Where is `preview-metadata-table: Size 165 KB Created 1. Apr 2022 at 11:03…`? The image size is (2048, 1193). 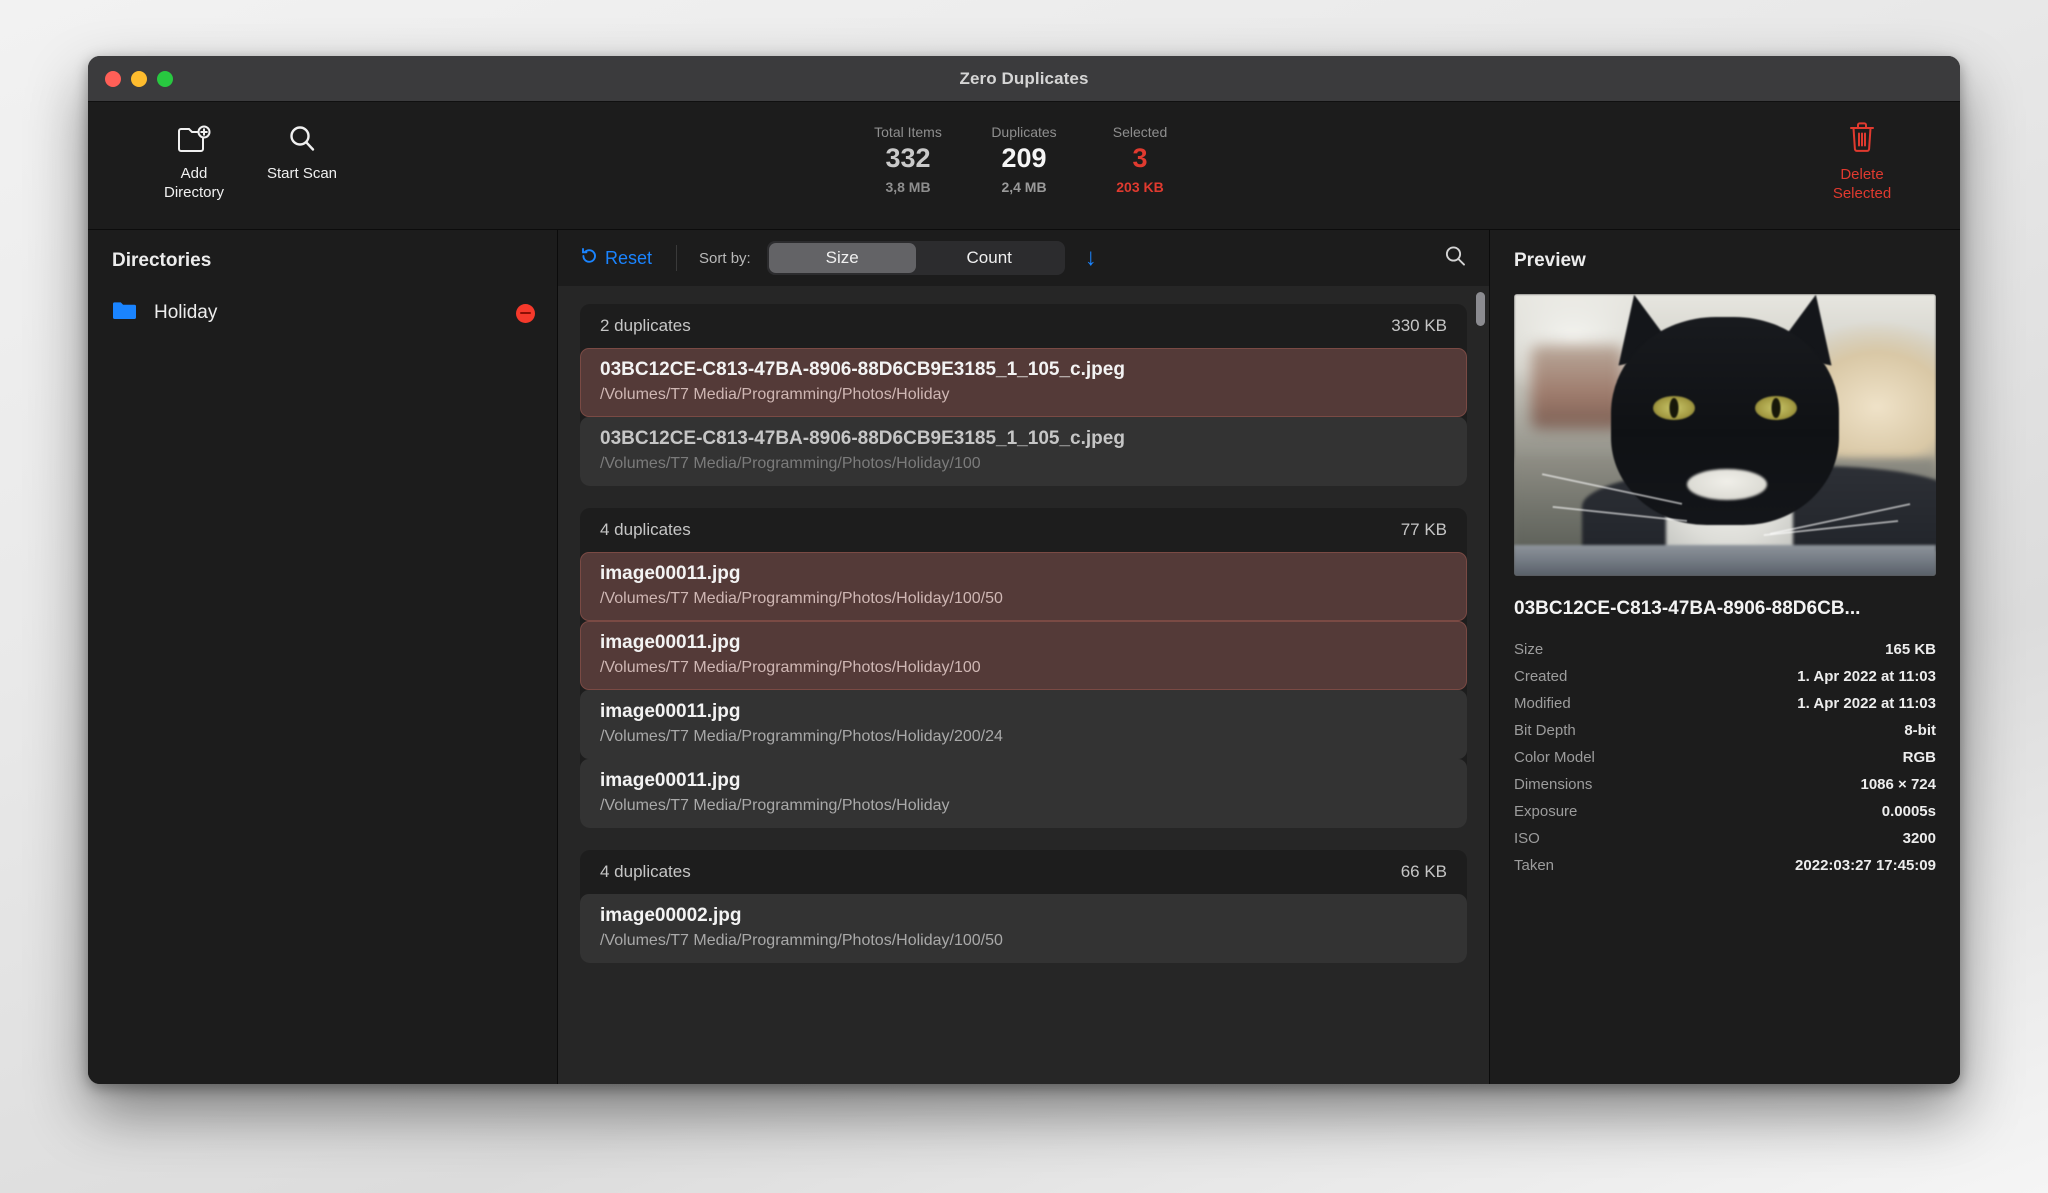 preview-metadata-table: Size 165 KB Created 1. Apr 2022 at 11:03… is located at coordinates (1725, 757).